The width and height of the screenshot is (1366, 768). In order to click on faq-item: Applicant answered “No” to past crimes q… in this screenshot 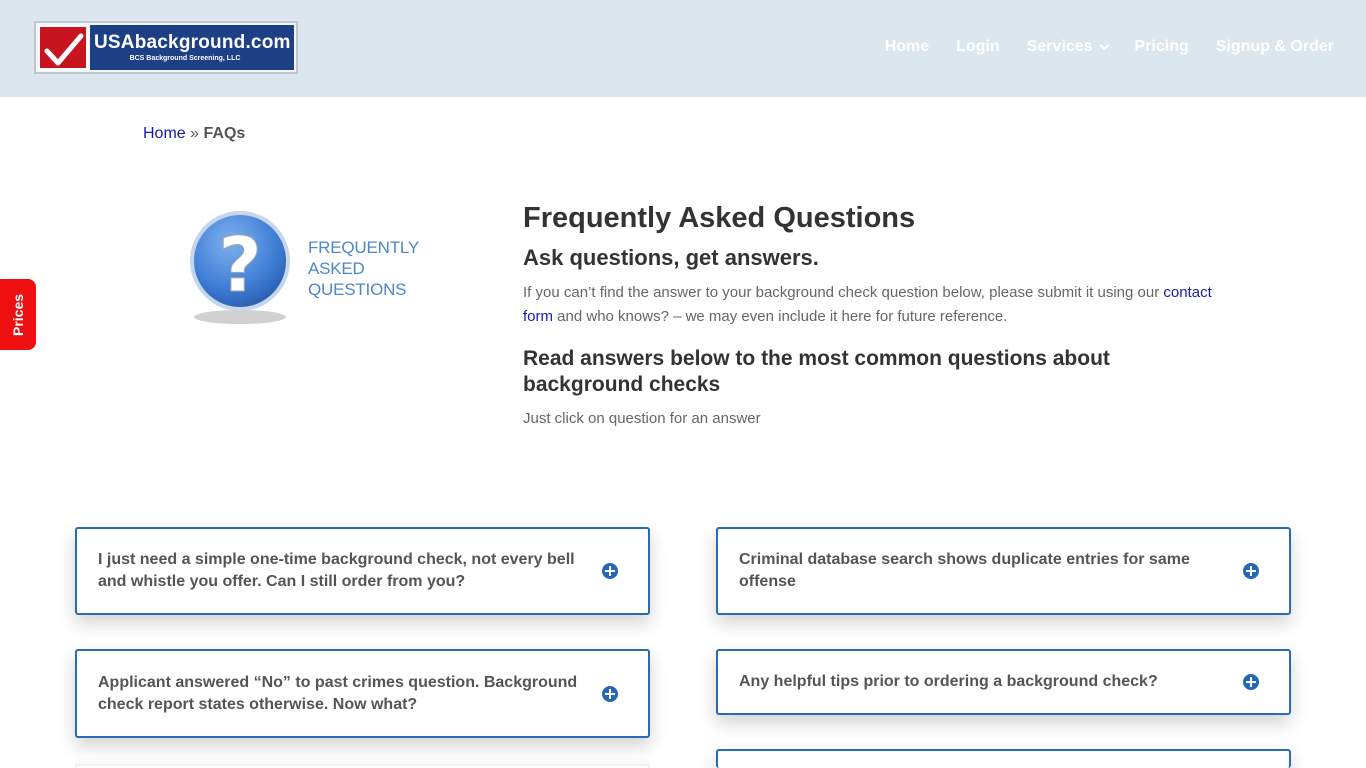, I will do `click(362, 693)`.